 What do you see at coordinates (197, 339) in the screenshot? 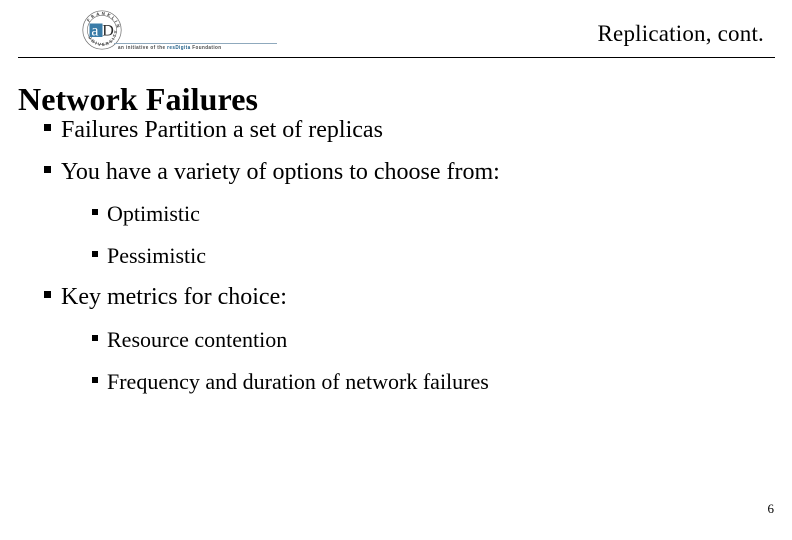
I see `bullet-text: Resource contention` at bounding box center [197, 339].